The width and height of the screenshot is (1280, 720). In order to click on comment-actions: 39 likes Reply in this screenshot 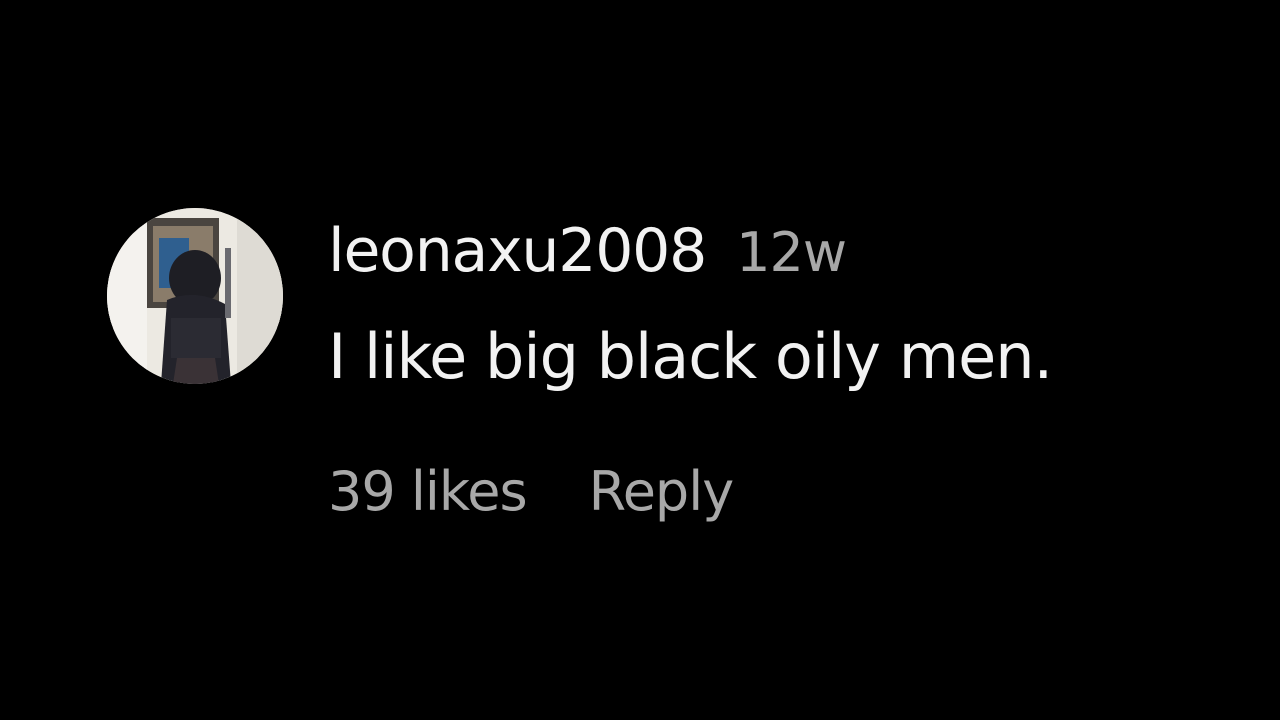, I will do `click(531, 491)`.